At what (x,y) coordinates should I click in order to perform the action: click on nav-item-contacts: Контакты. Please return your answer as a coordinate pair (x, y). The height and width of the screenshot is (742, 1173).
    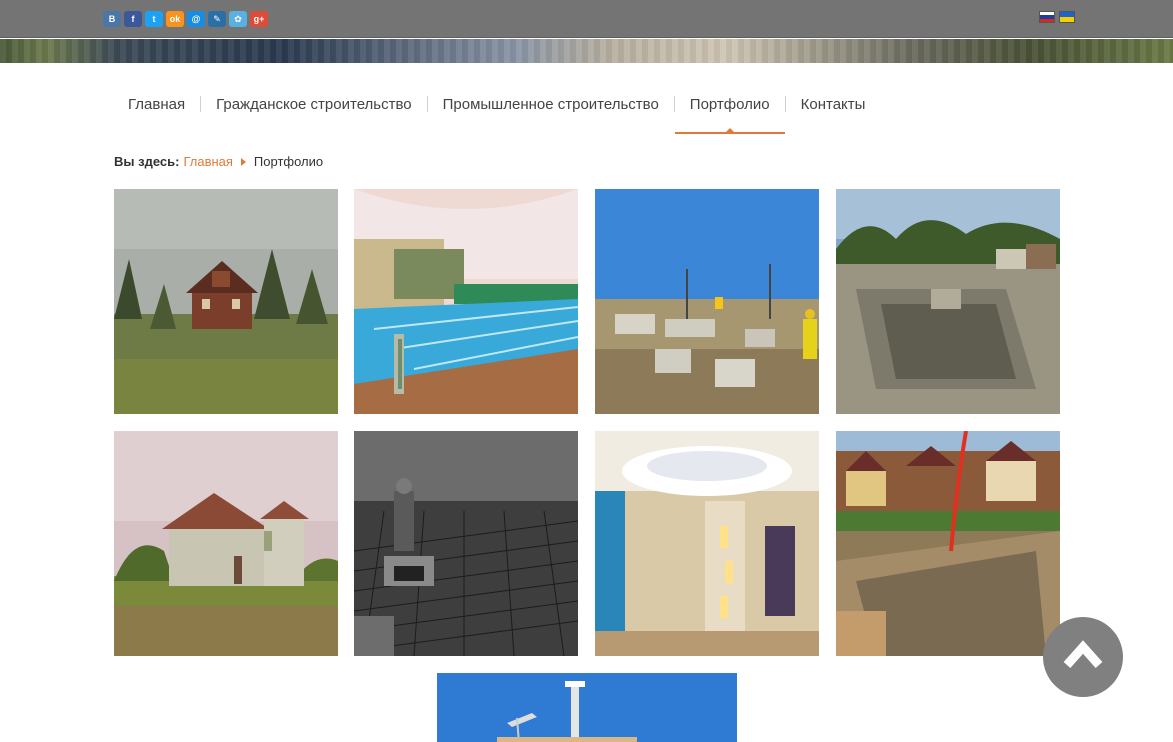
    Looking at the image, I should click on (833, 113).